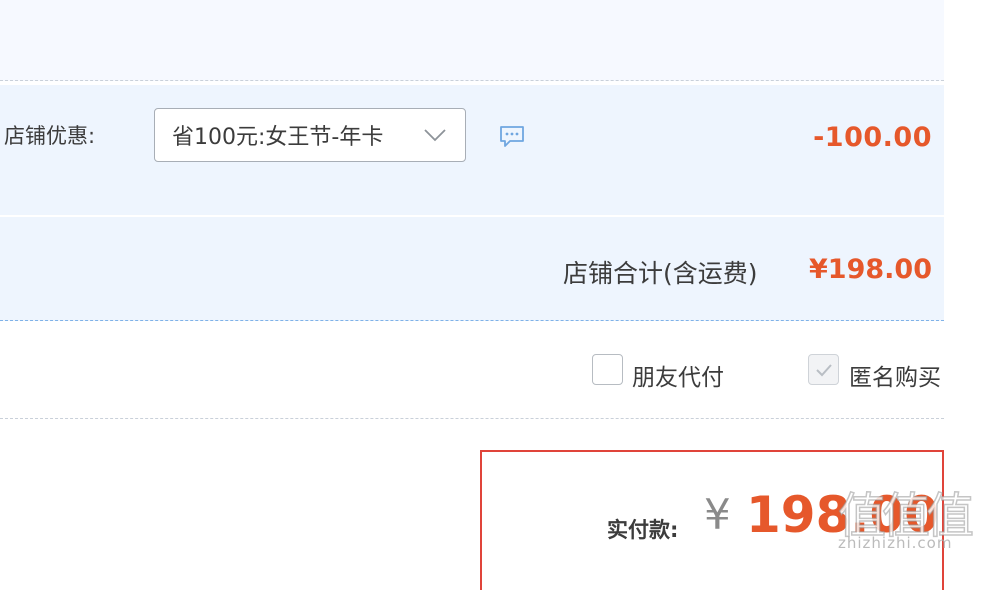  I want to click on anonymous-purchase-checkbox, so click(823, 369).